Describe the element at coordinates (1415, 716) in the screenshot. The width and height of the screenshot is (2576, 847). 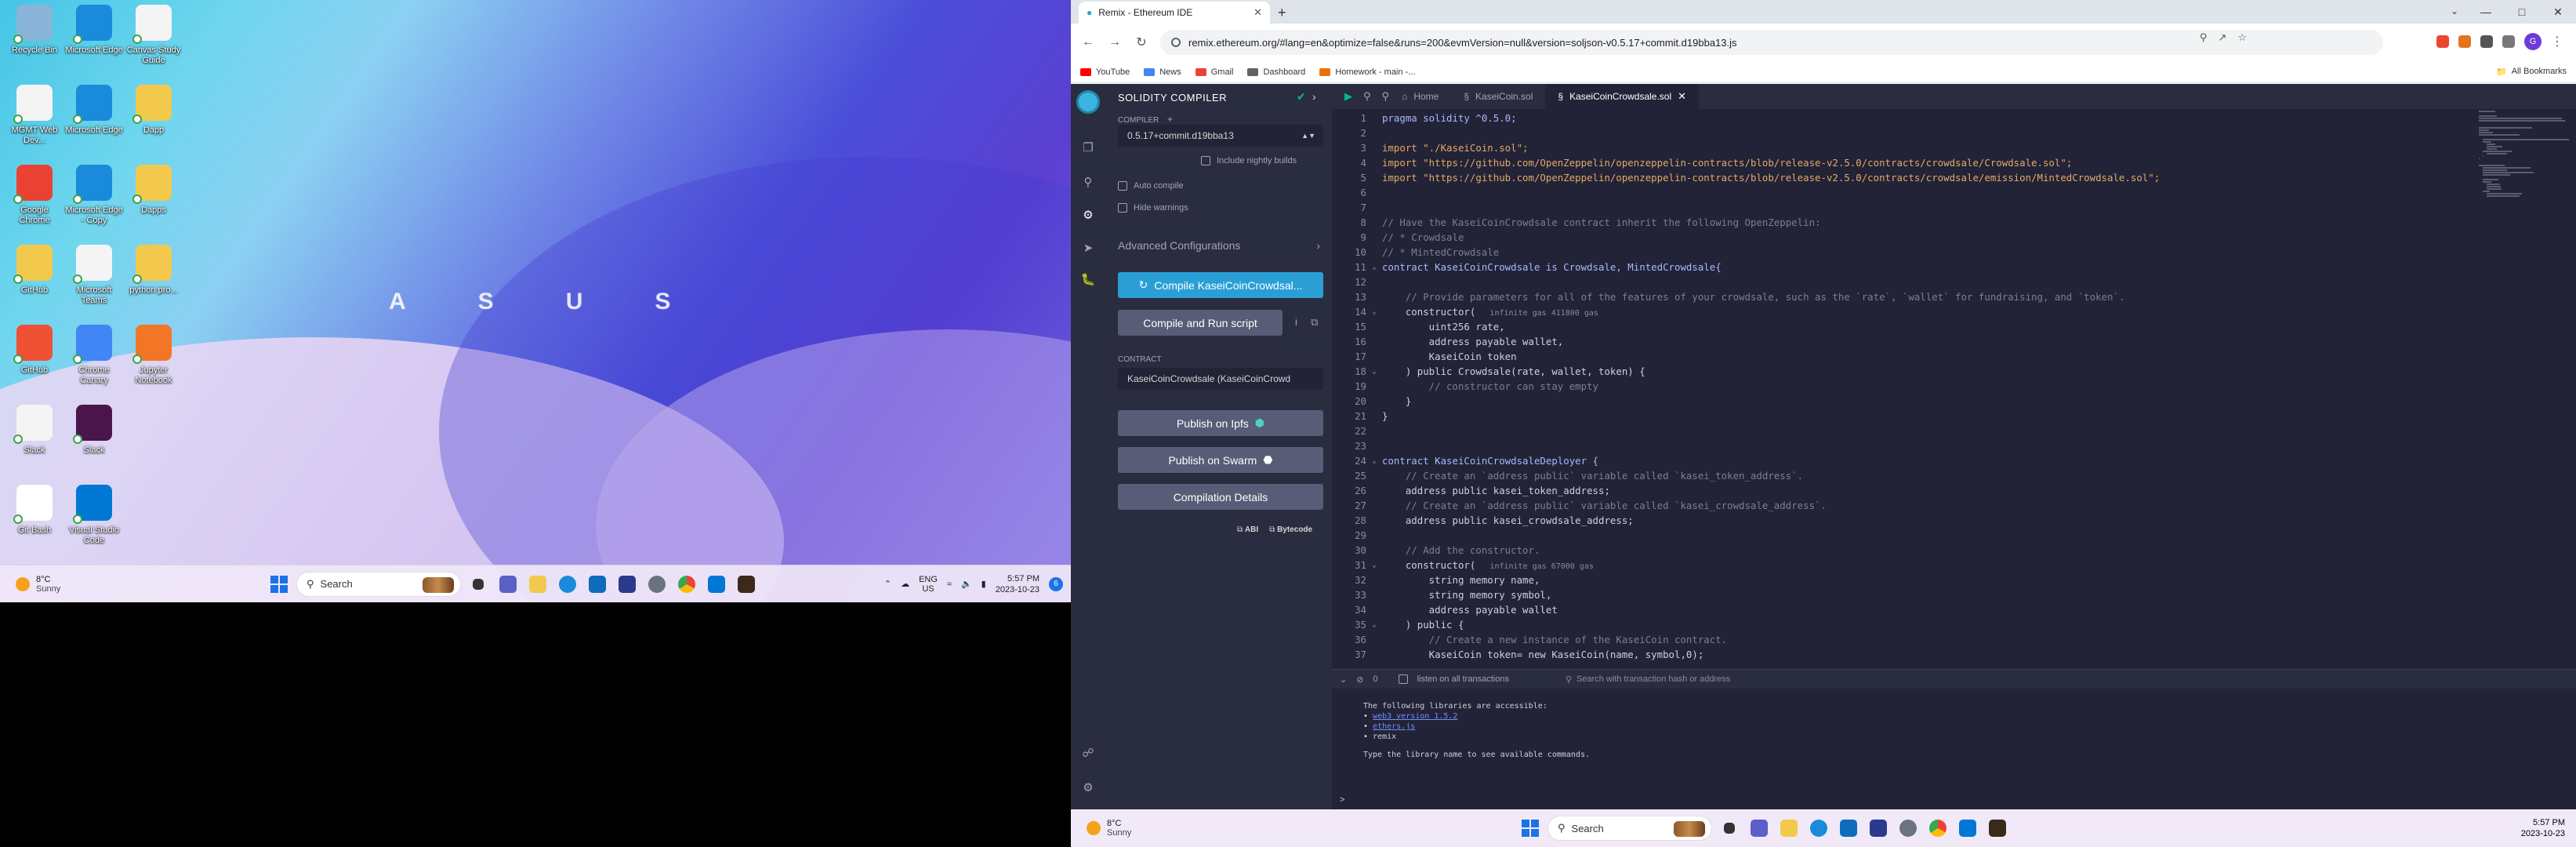
I see `lib-link: web3 version 1.5.2` at that location.